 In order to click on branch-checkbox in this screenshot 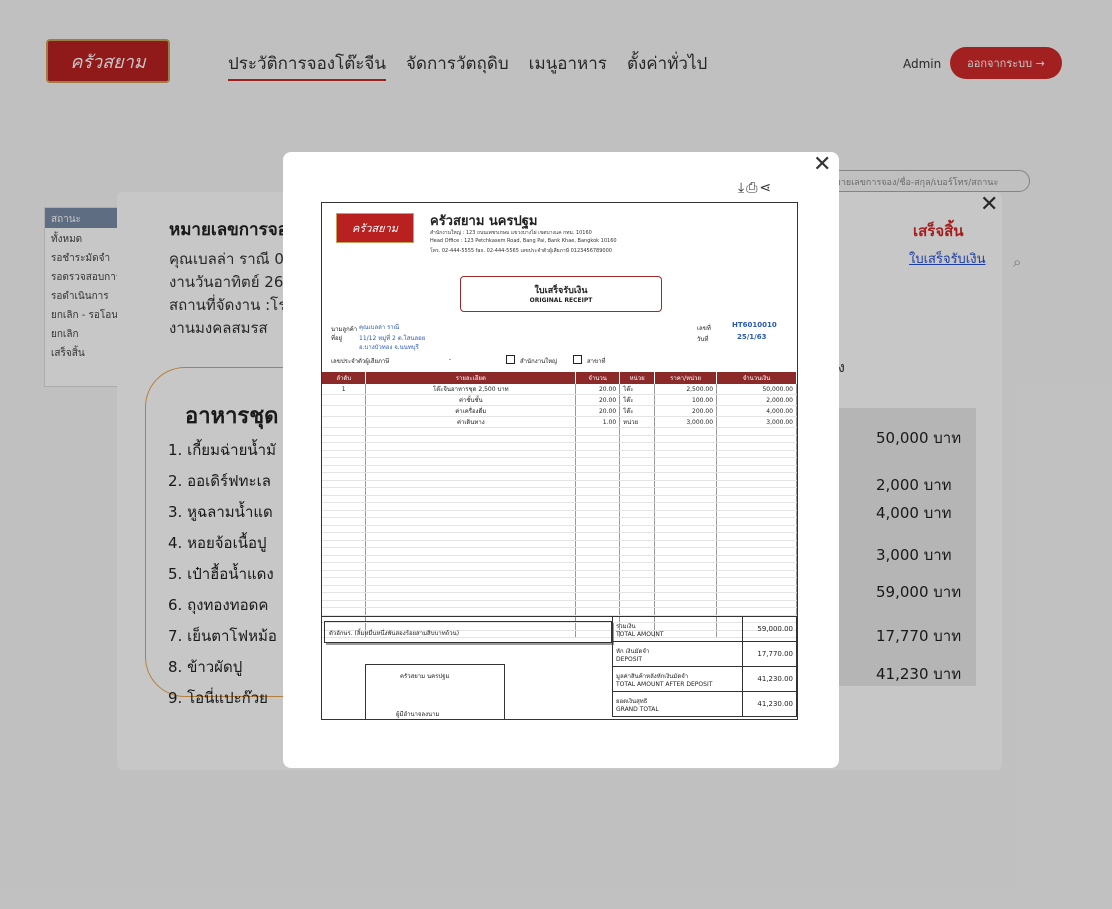, I will do `click(577, 359)`.